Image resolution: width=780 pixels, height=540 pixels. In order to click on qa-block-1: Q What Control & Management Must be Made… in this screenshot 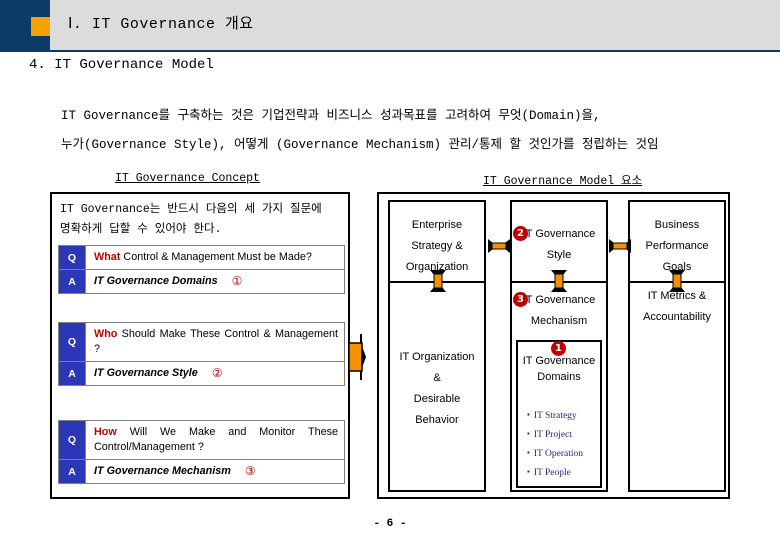, I will do `click(201, 269)`.